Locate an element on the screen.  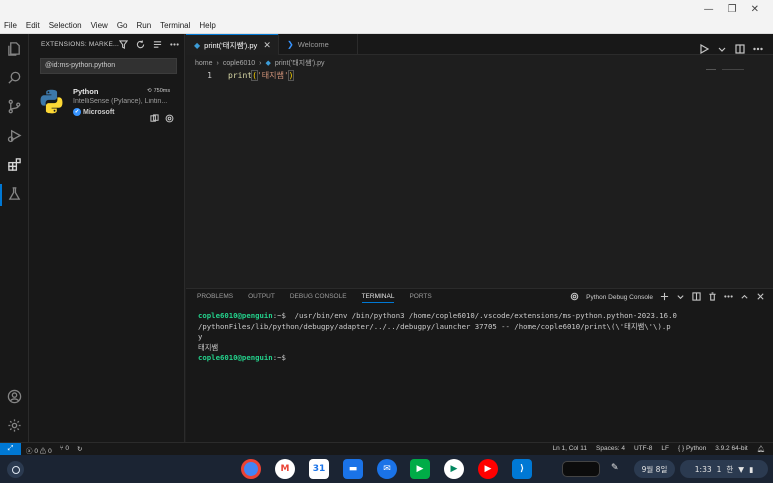
history-icon: ⟲ is located at coordinates (149, 91).